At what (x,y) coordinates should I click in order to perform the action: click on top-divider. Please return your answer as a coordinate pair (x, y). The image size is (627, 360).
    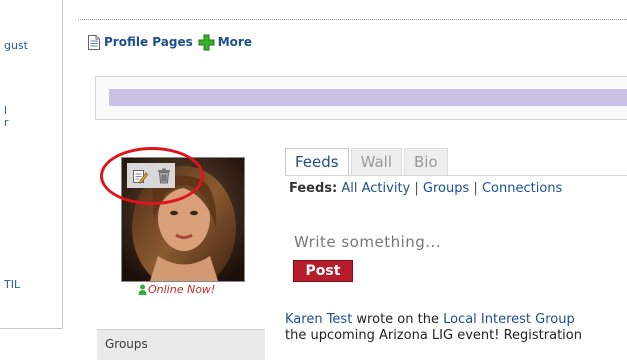
    Looking at the image, I should click on (352, 19).